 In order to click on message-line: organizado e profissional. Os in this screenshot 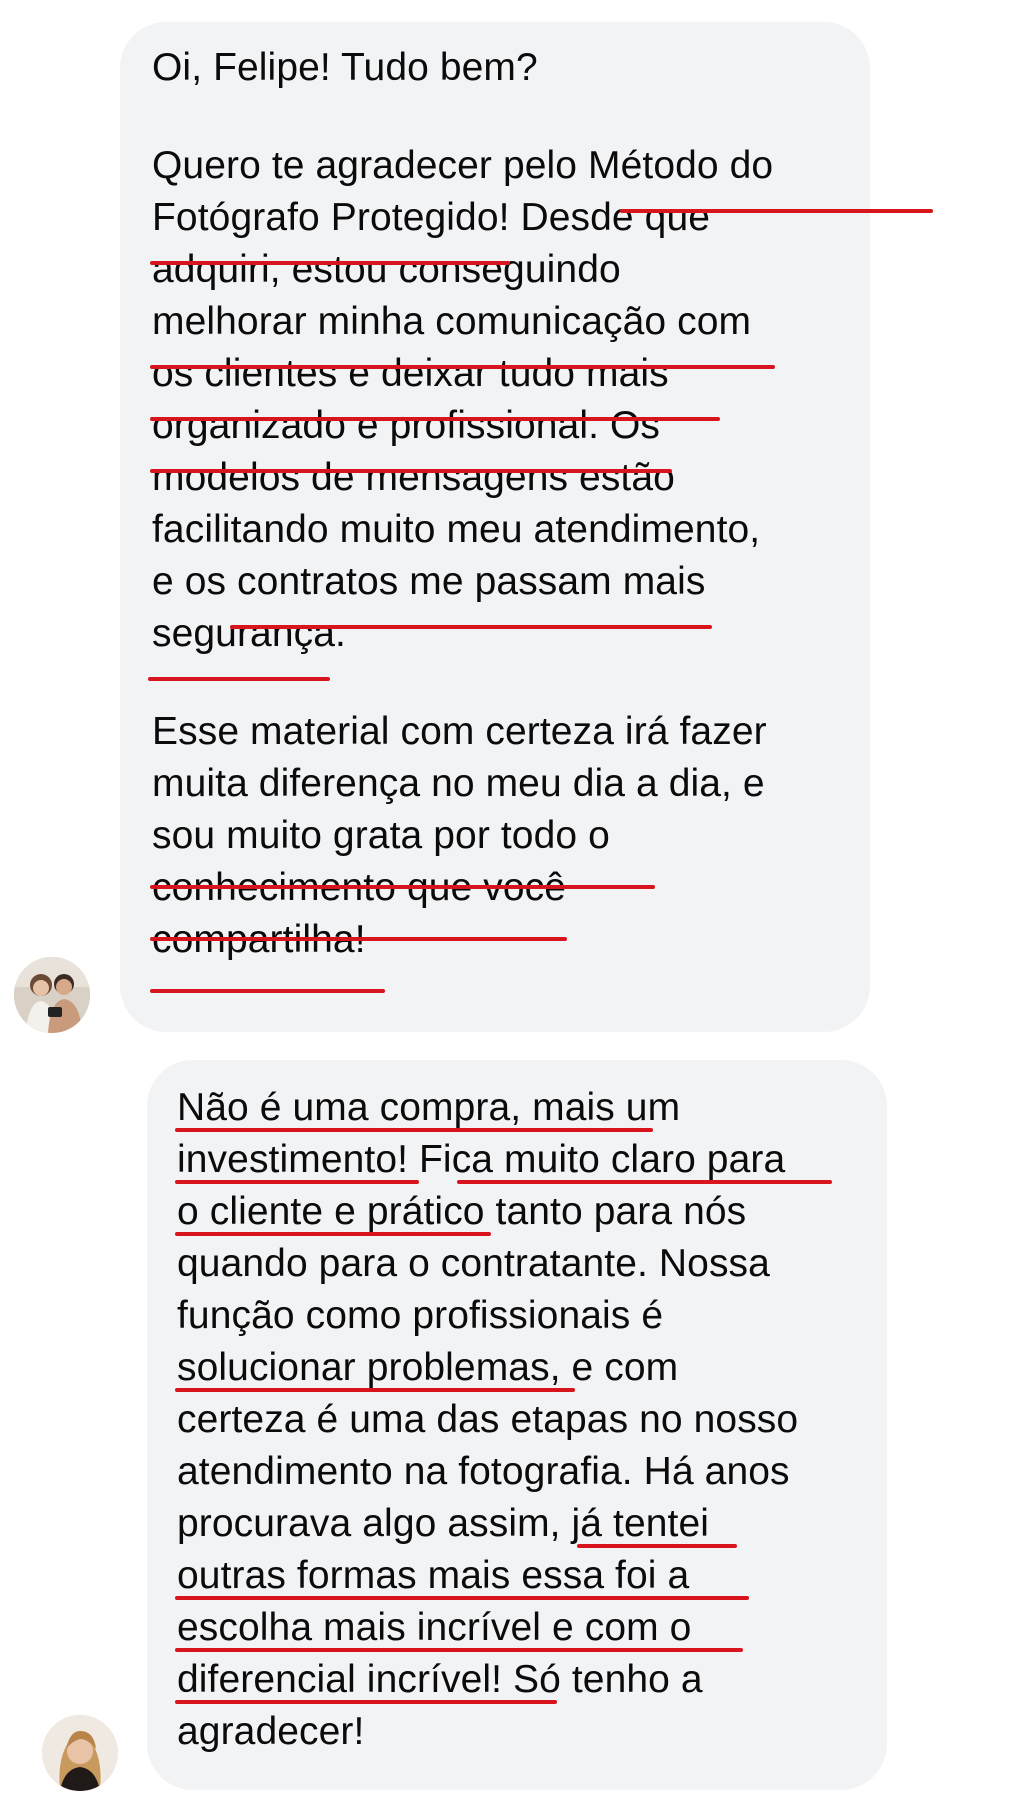, I will do `click(406, 425)`.